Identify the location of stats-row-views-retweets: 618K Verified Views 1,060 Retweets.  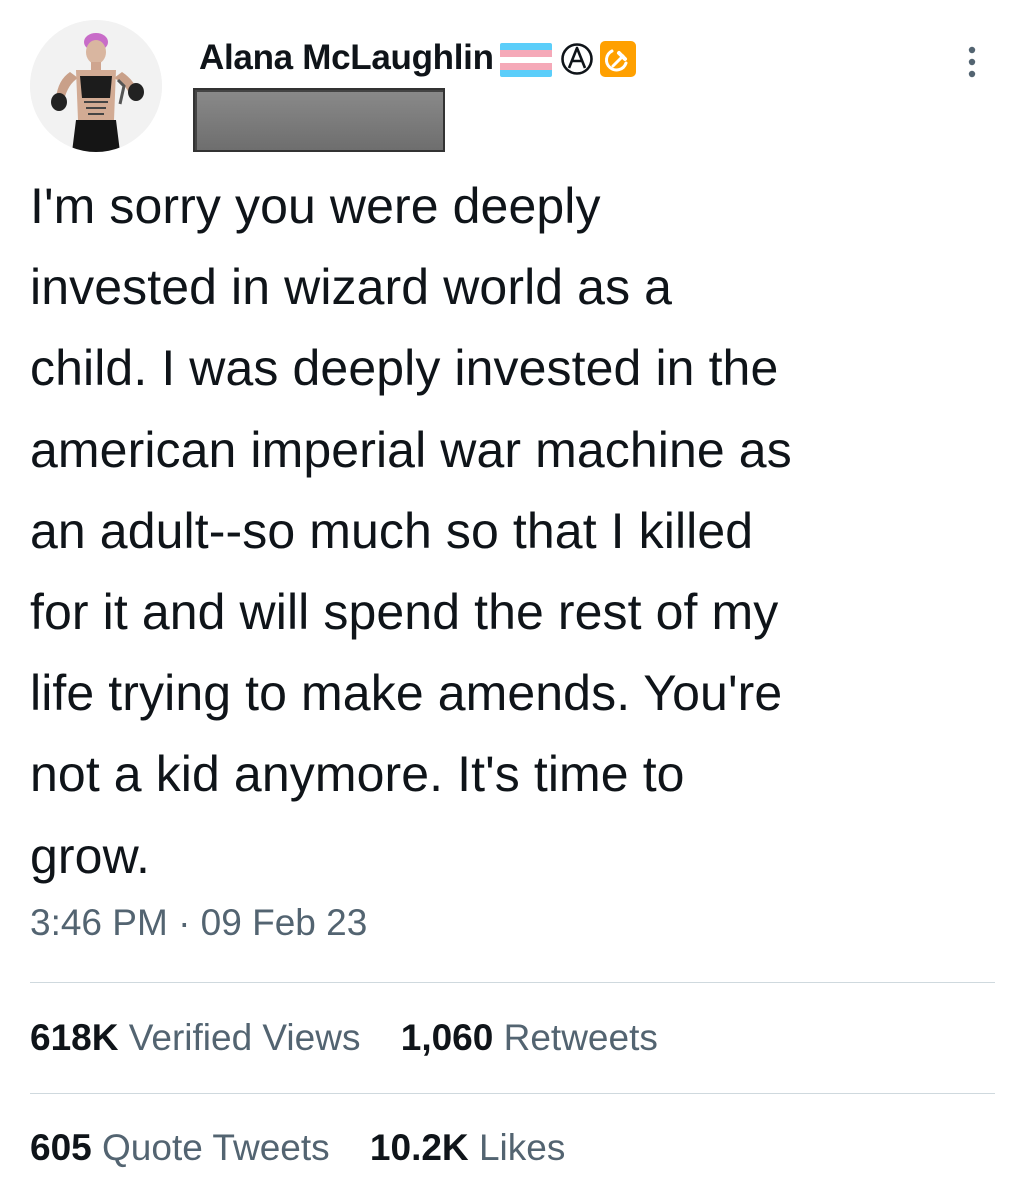
(359, 1038).